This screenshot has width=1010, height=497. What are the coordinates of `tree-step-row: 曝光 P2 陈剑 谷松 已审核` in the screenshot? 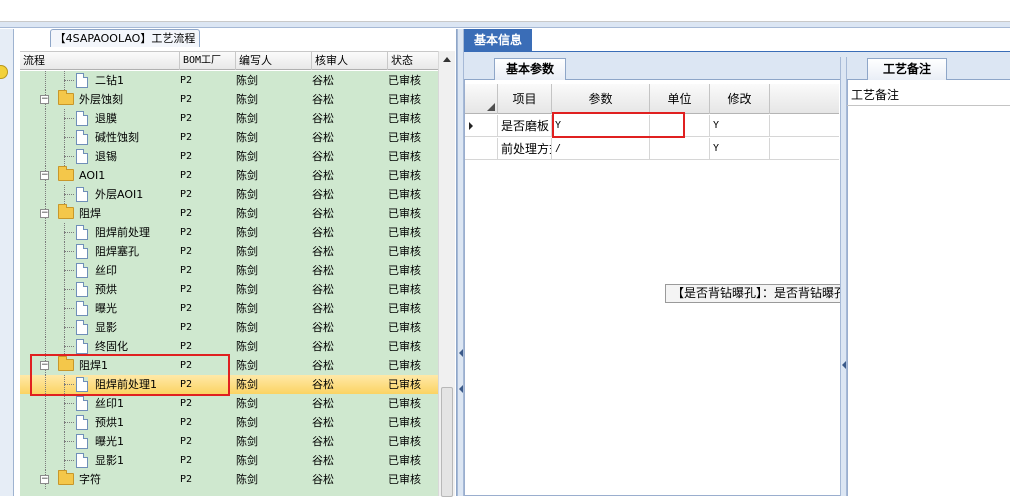 It's located at (229, 308).